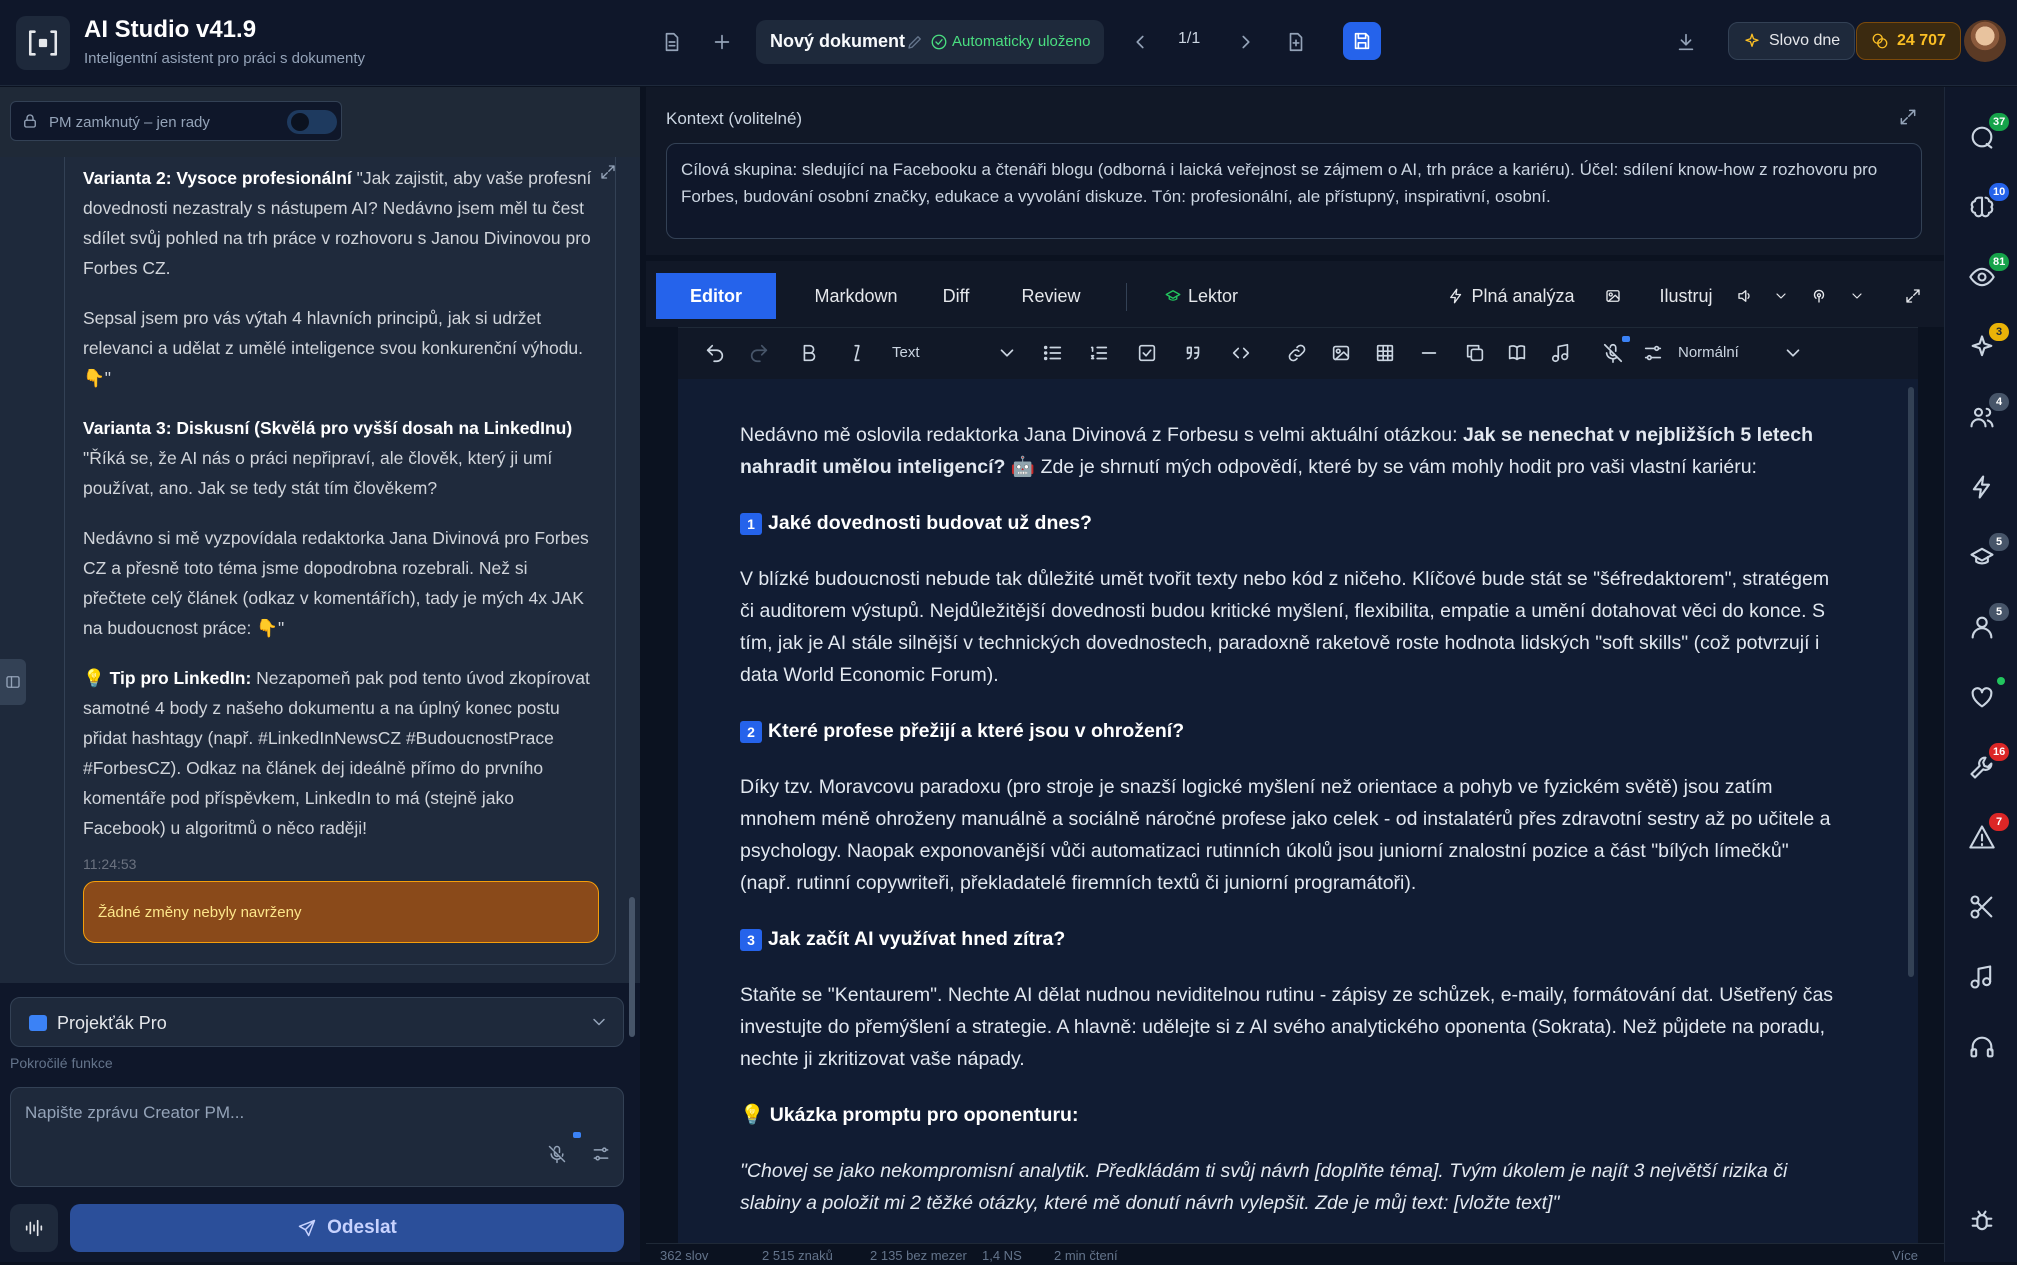  Describe the element at coordinates (1173, 295) in the screenshot. I see `lektor-icon` at that location.